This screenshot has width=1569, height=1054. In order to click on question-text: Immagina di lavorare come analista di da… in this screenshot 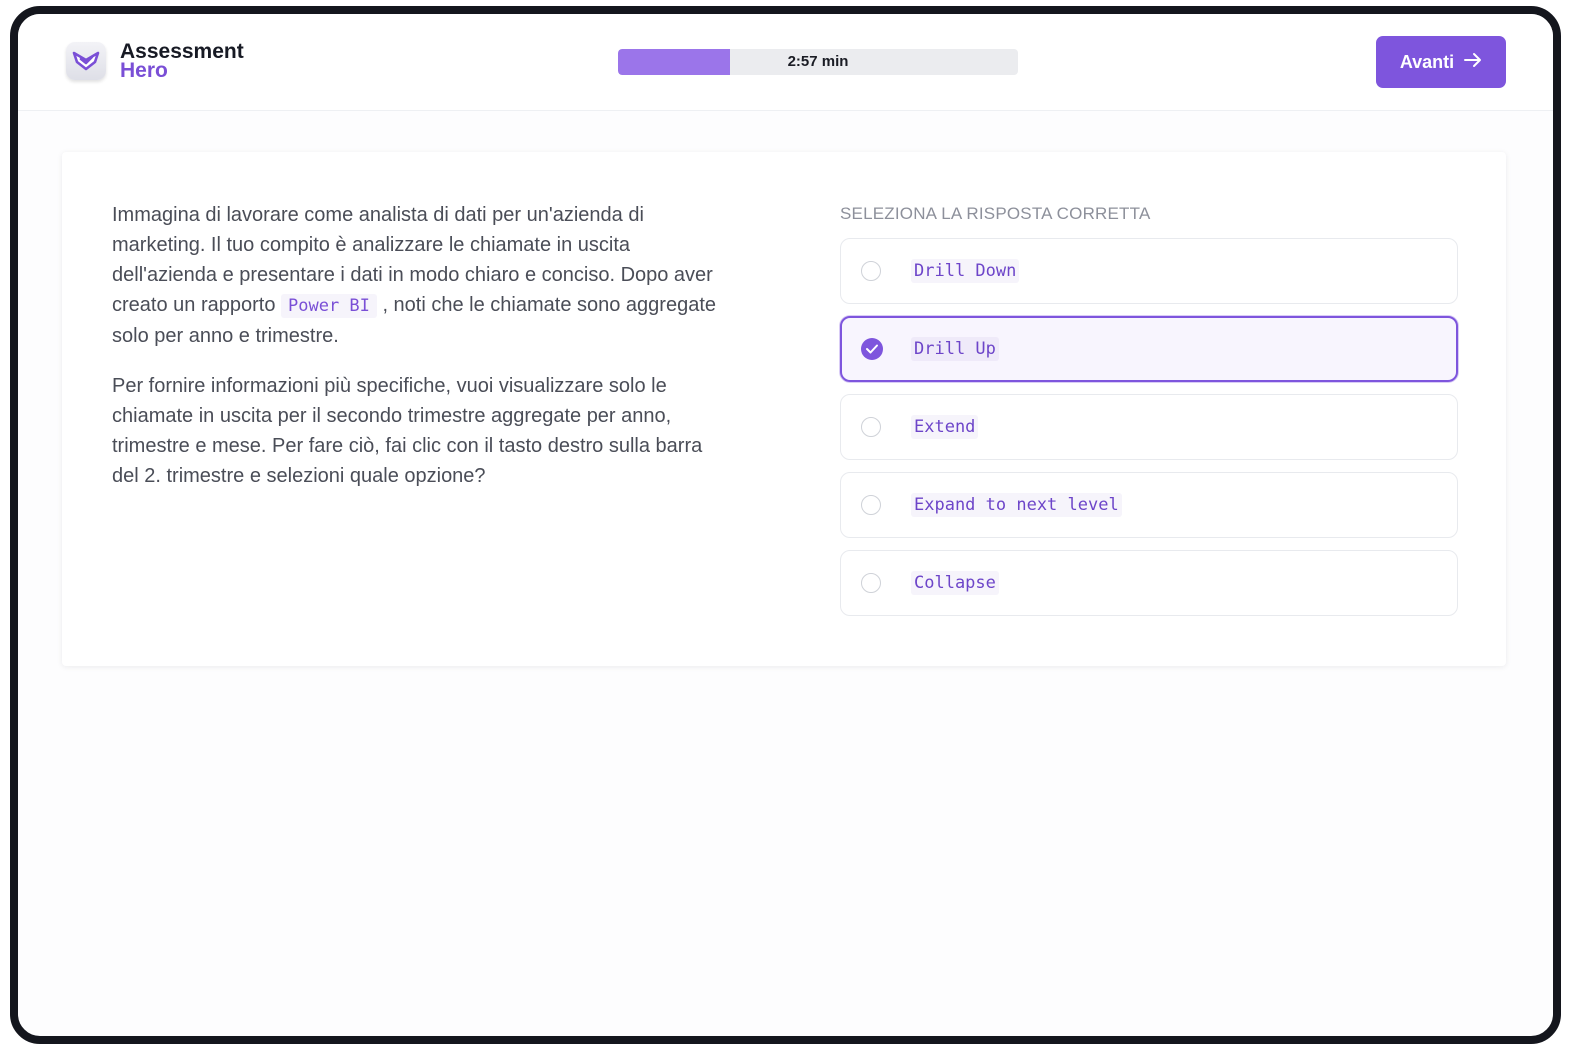, I will do `click(417, 355)`.